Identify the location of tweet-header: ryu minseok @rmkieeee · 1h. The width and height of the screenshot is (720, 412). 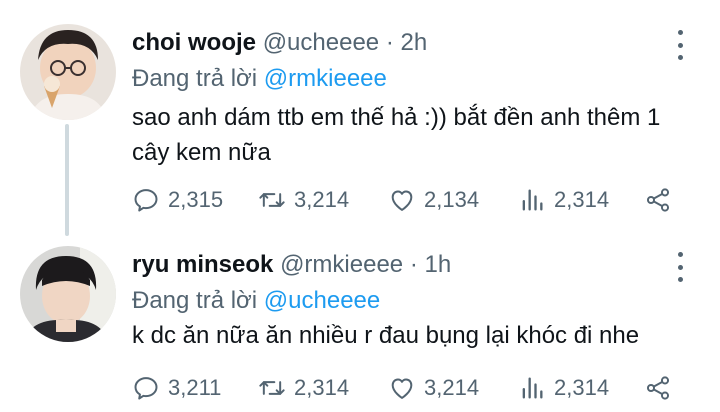
(291, 265).